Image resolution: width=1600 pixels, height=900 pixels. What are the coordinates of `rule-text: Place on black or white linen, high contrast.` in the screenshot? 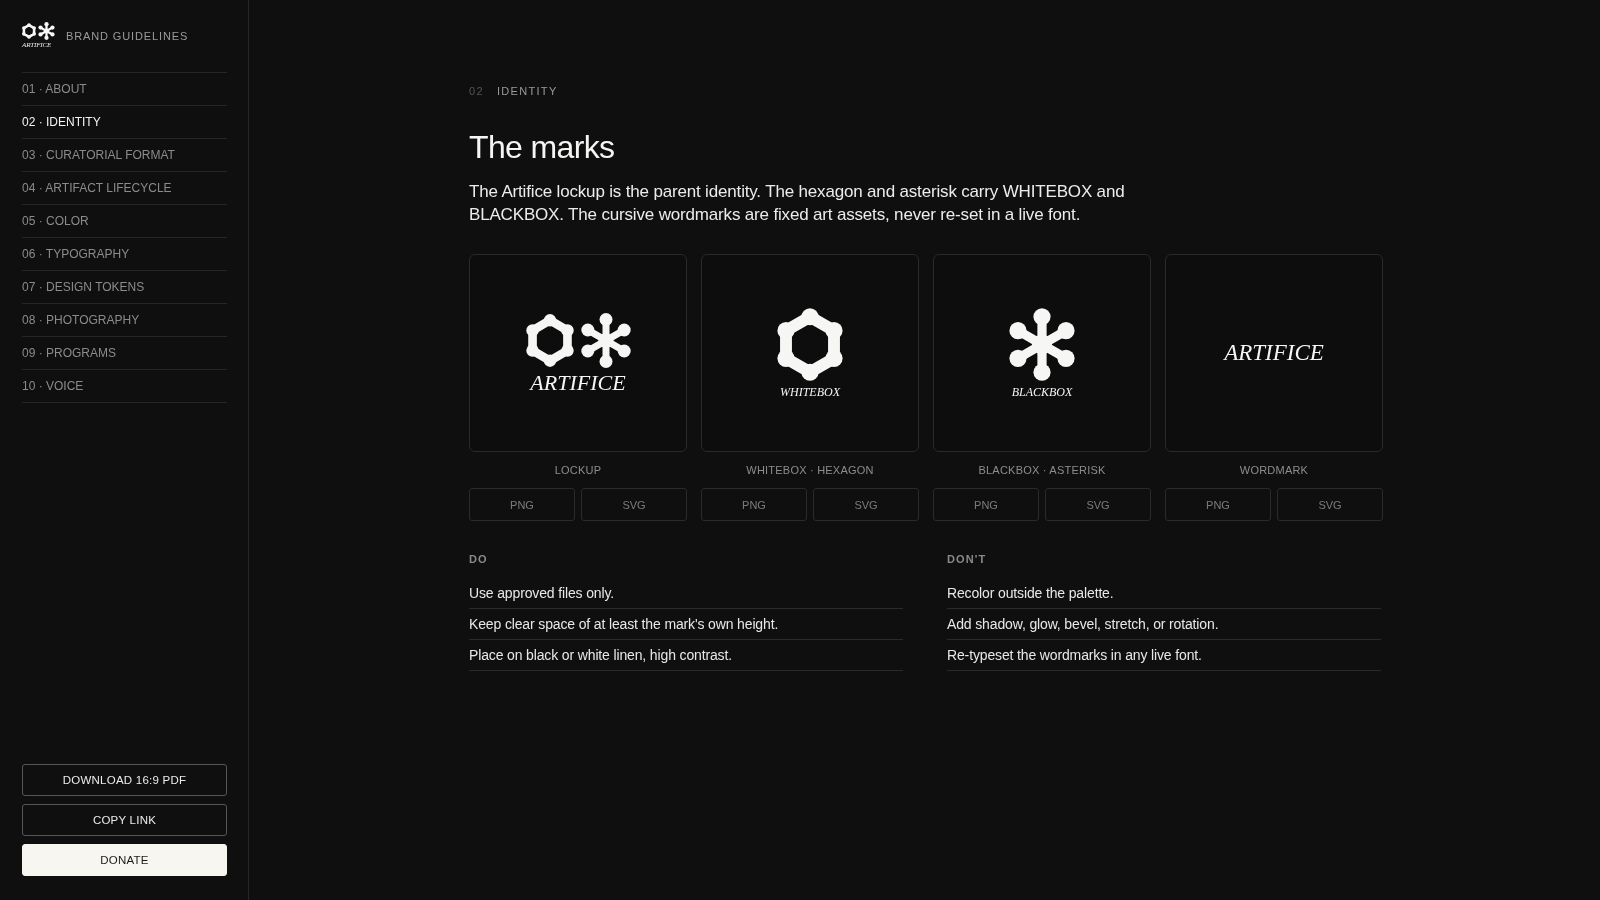 It's located at (686, 655).